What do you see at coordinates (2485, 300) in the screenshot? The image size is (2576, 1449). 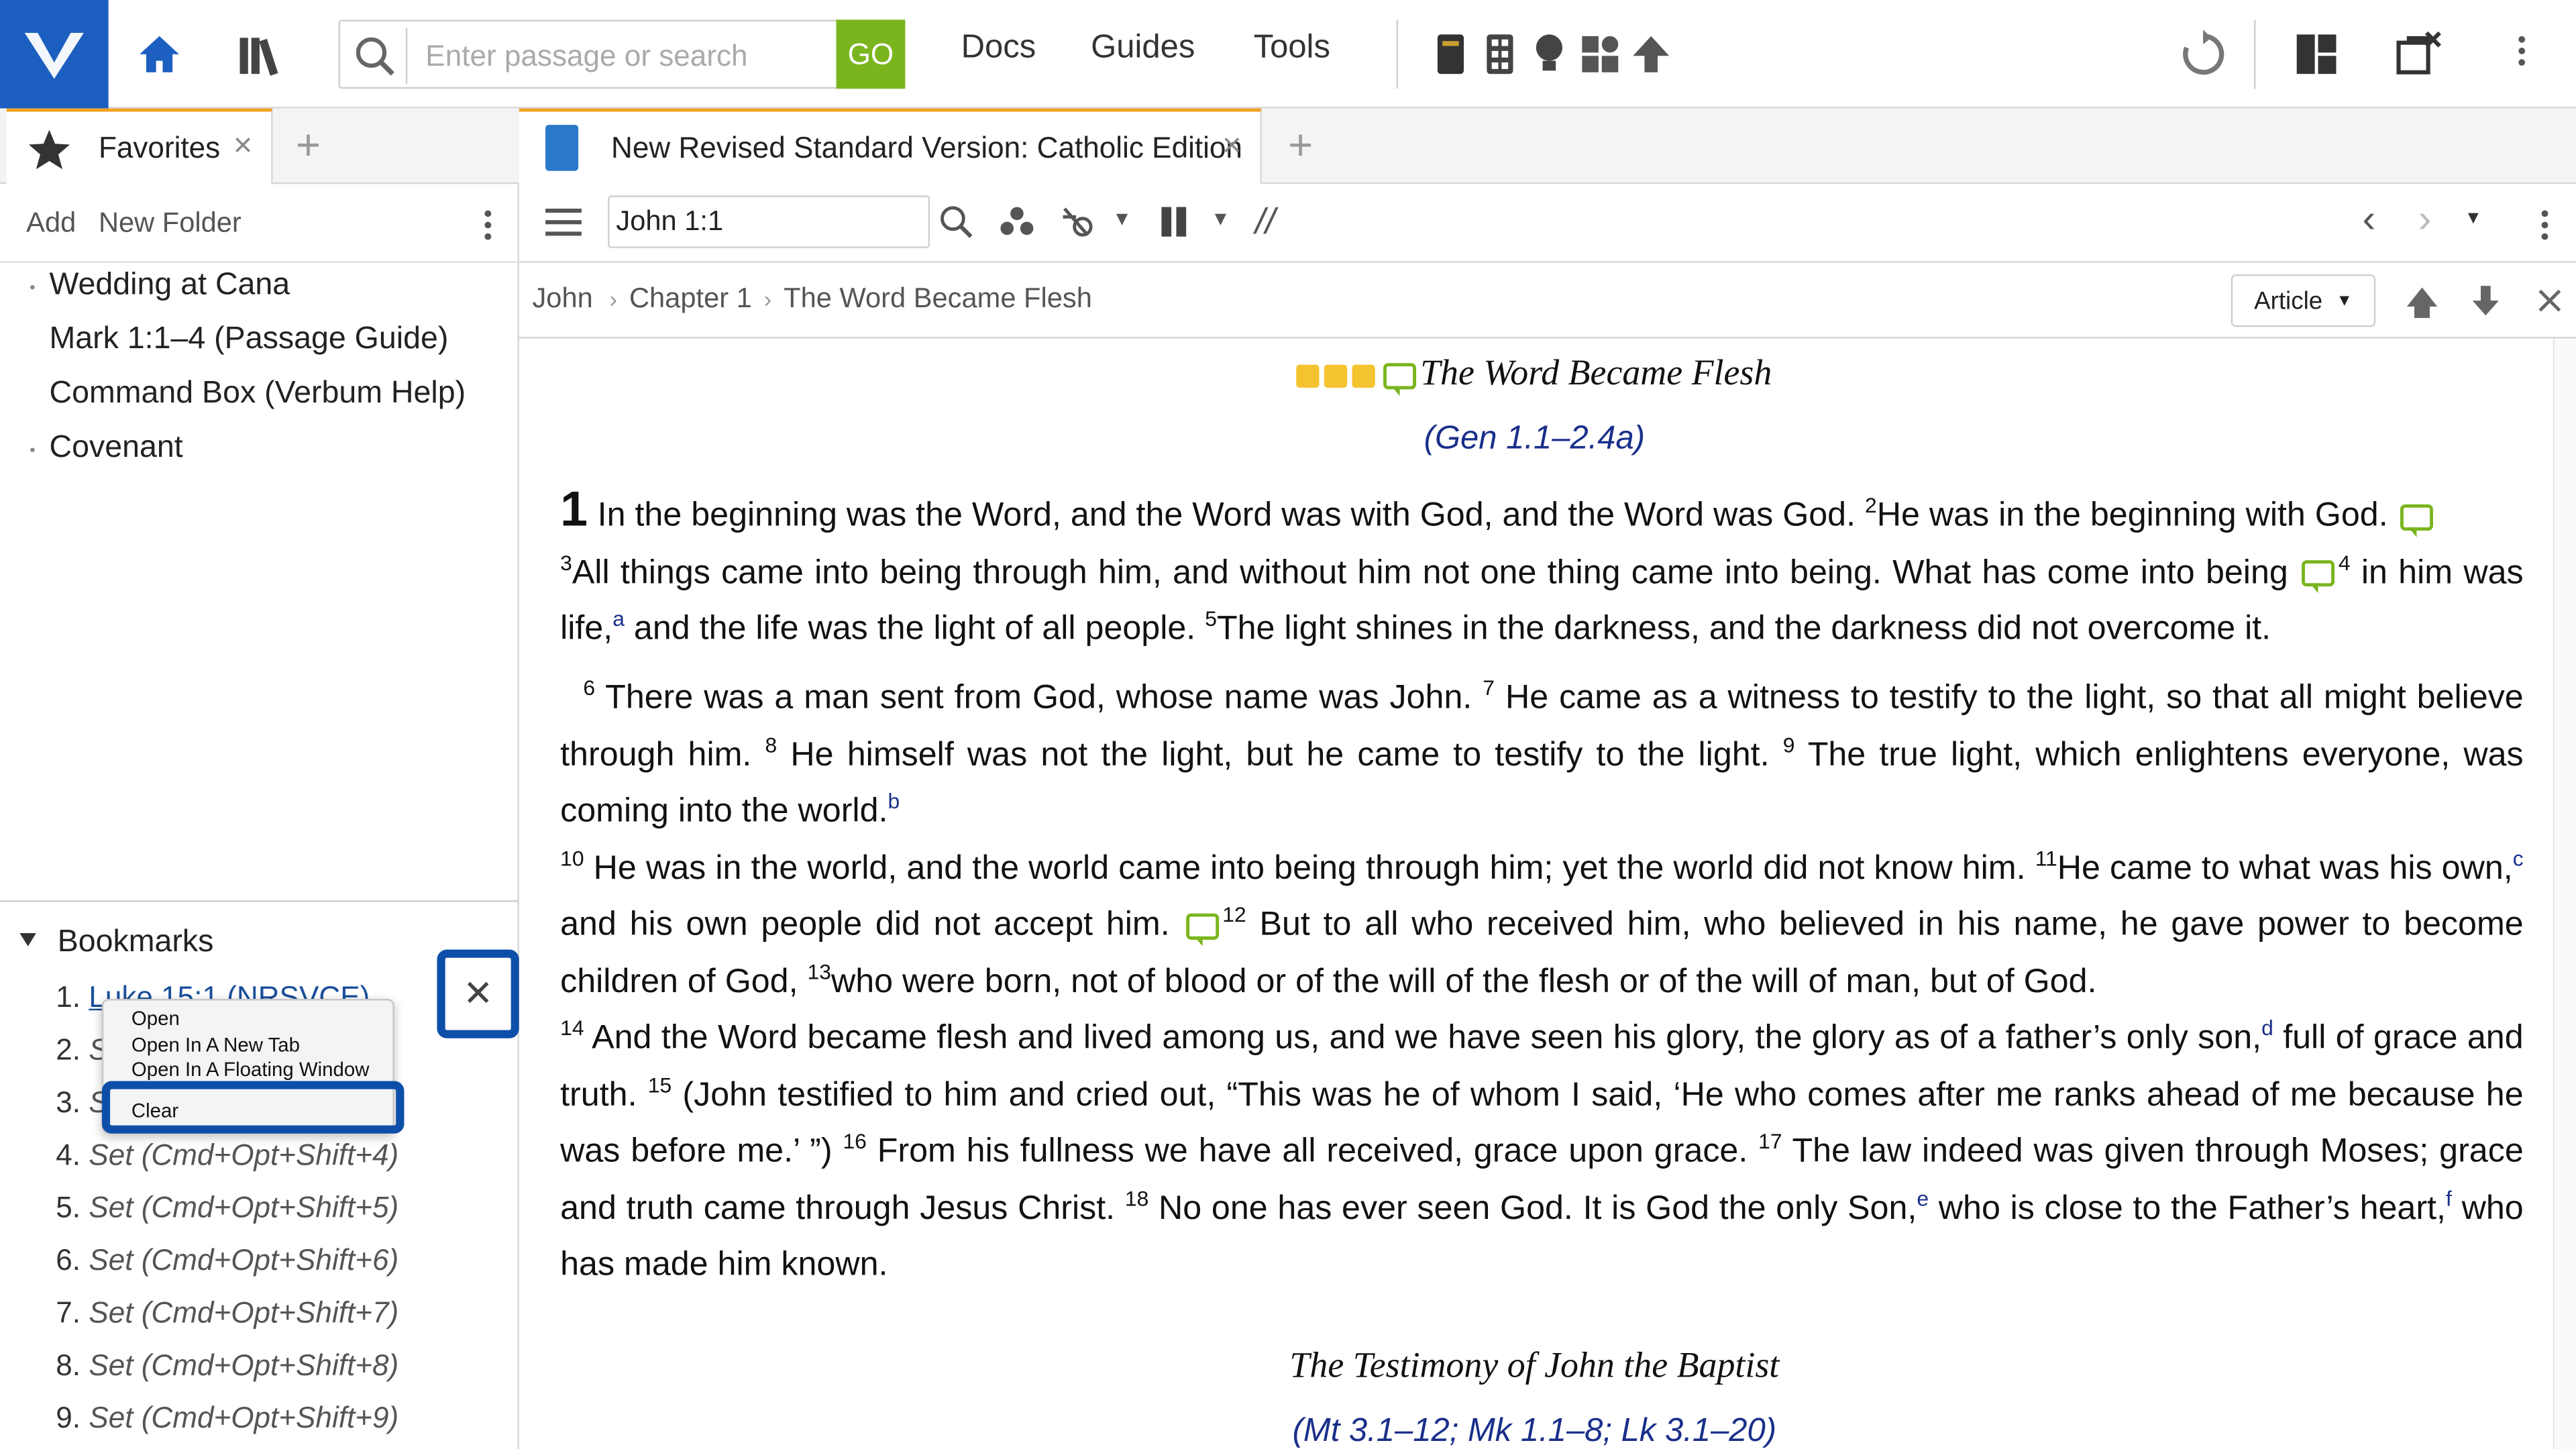 I see `down-arrow-icon` at bounding box center [2485, 300].